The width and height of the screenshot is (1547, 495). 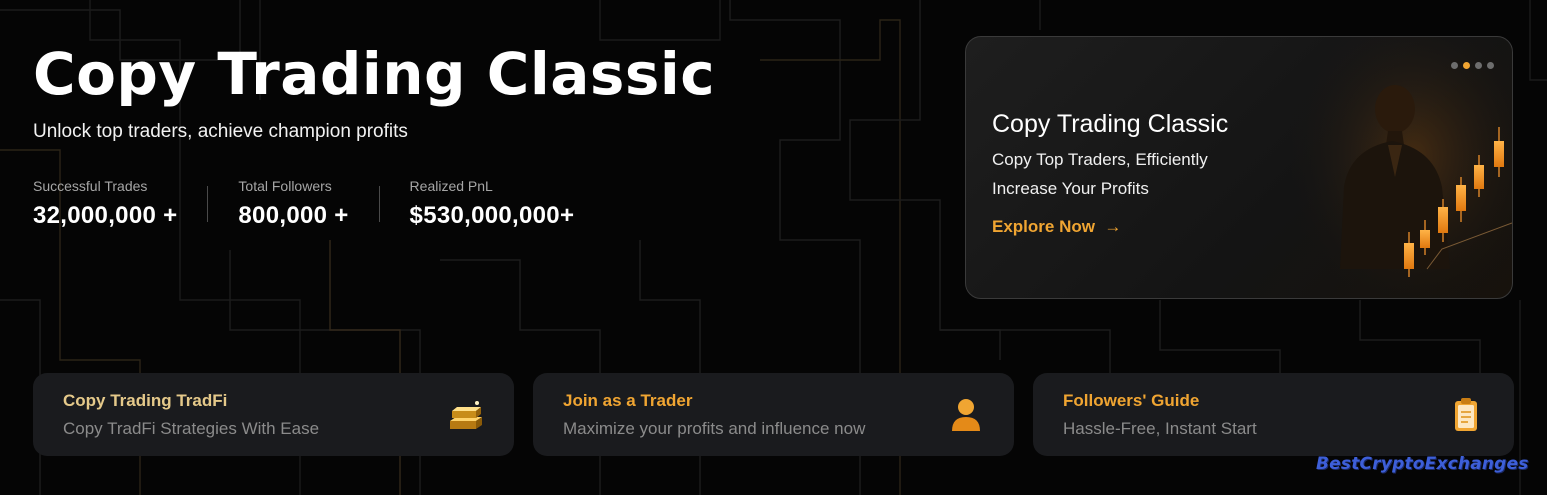 What do you see at coordinates (145, 400) in the screenshot?
I see `feature-title: Copy Trading TradFi` at bounding box center [145, 400].